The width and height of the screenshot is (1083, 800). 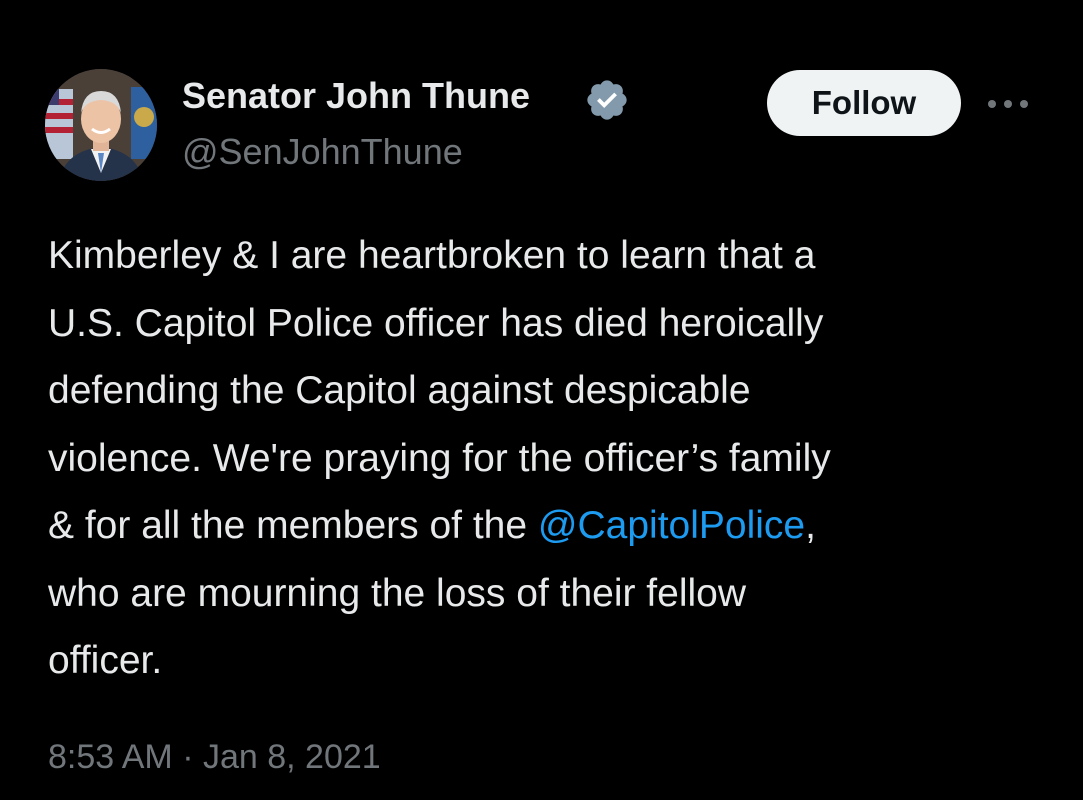 What do you see at coordinates (293, 525) in the screenshot?
I see `tweet-line-text: & for all the members of the` at bounding box center [293, 525].